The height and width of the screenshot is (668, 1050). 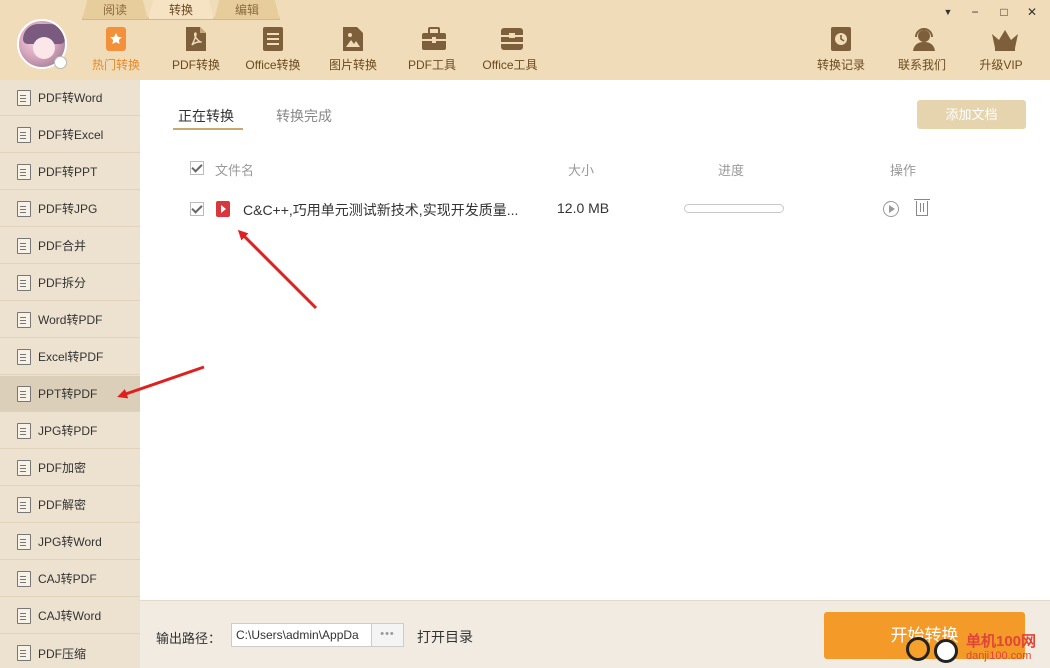 I want to click on sidebar-item-pdf-encrypt: PDF加密, so click(x=70, y=468).